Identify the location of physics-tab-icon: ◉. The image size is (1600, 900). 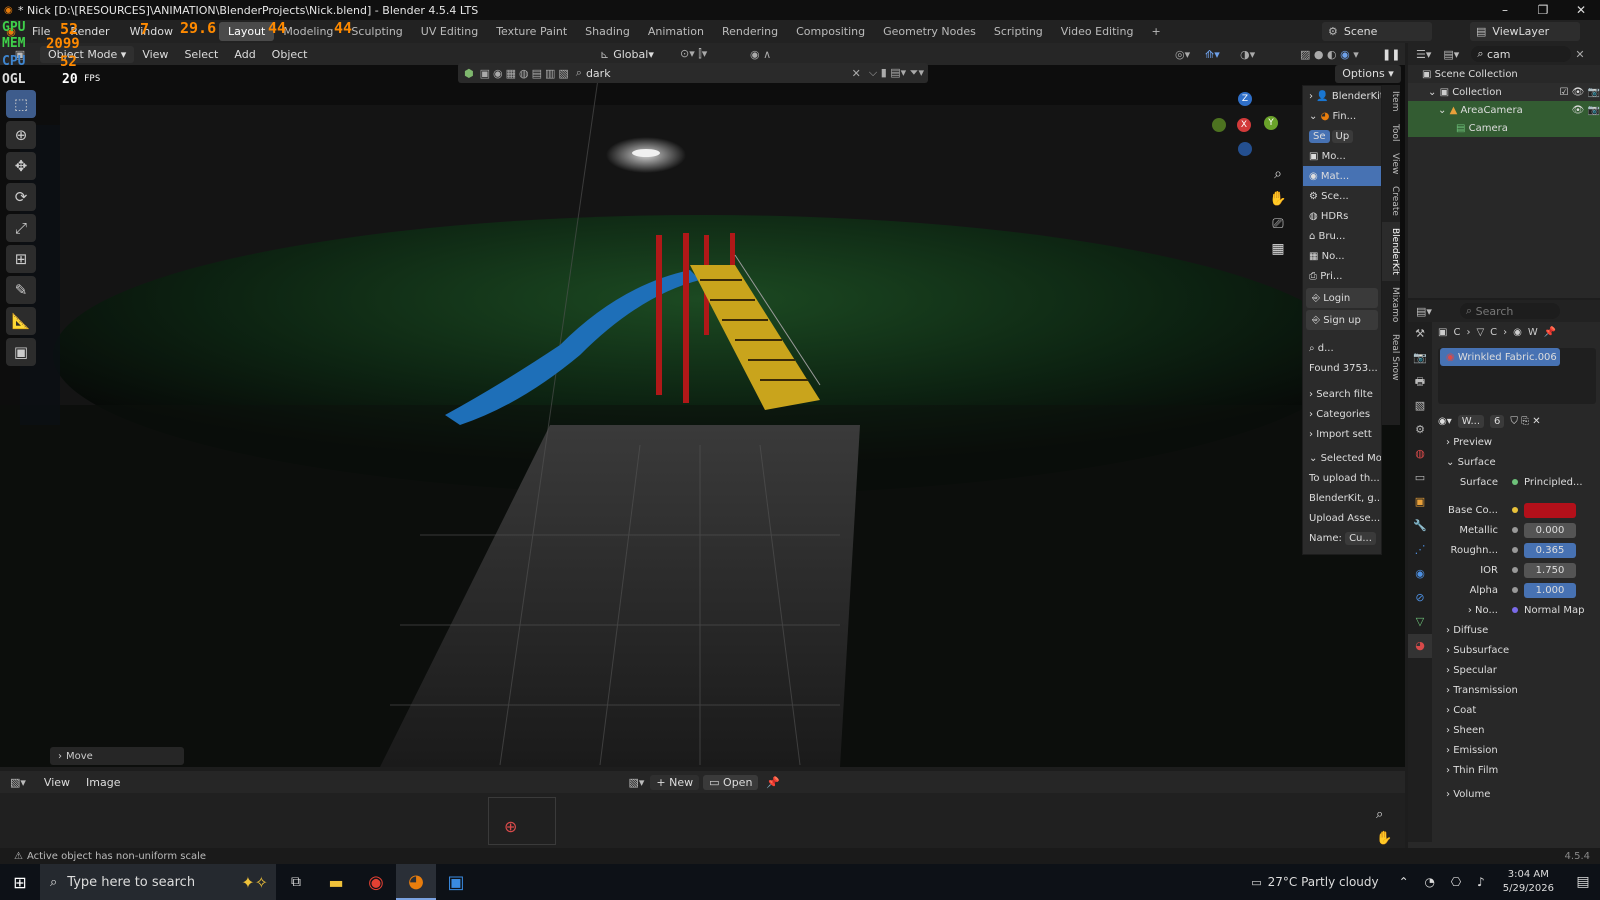
(1420, 574).